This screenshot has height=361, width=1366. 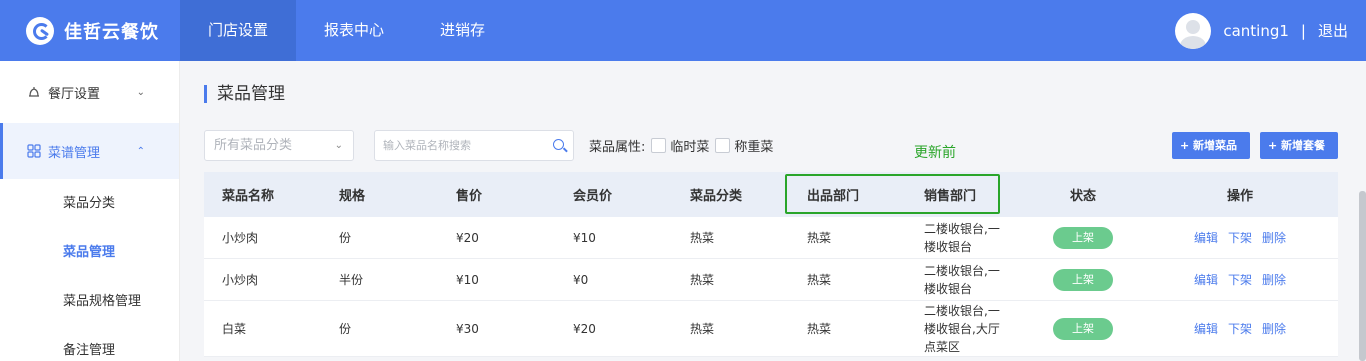 I want to click on weighed-dish-checkbox, so click(x=723, y=145).